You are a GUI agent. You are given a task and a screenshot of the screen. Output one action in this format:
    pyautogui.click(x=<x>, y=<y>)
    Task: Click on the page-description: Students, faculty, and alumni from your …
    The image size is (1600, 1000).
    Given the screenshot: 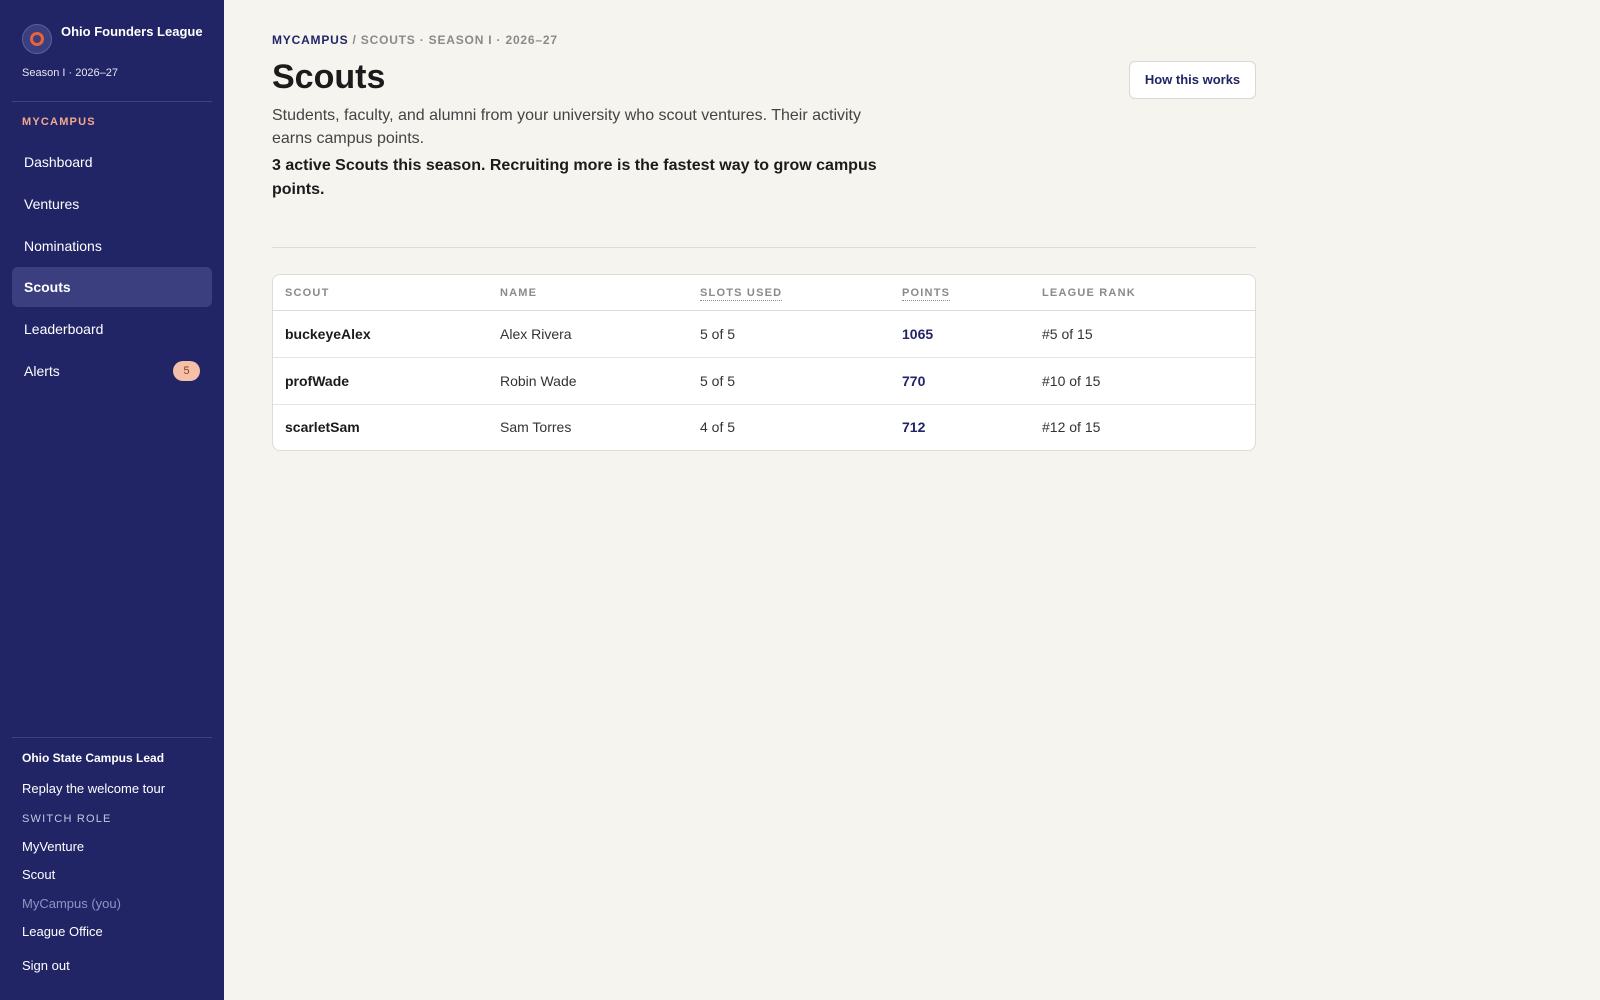 What is the action you would take?
    pyautogui.click(x=566, y=127)
    